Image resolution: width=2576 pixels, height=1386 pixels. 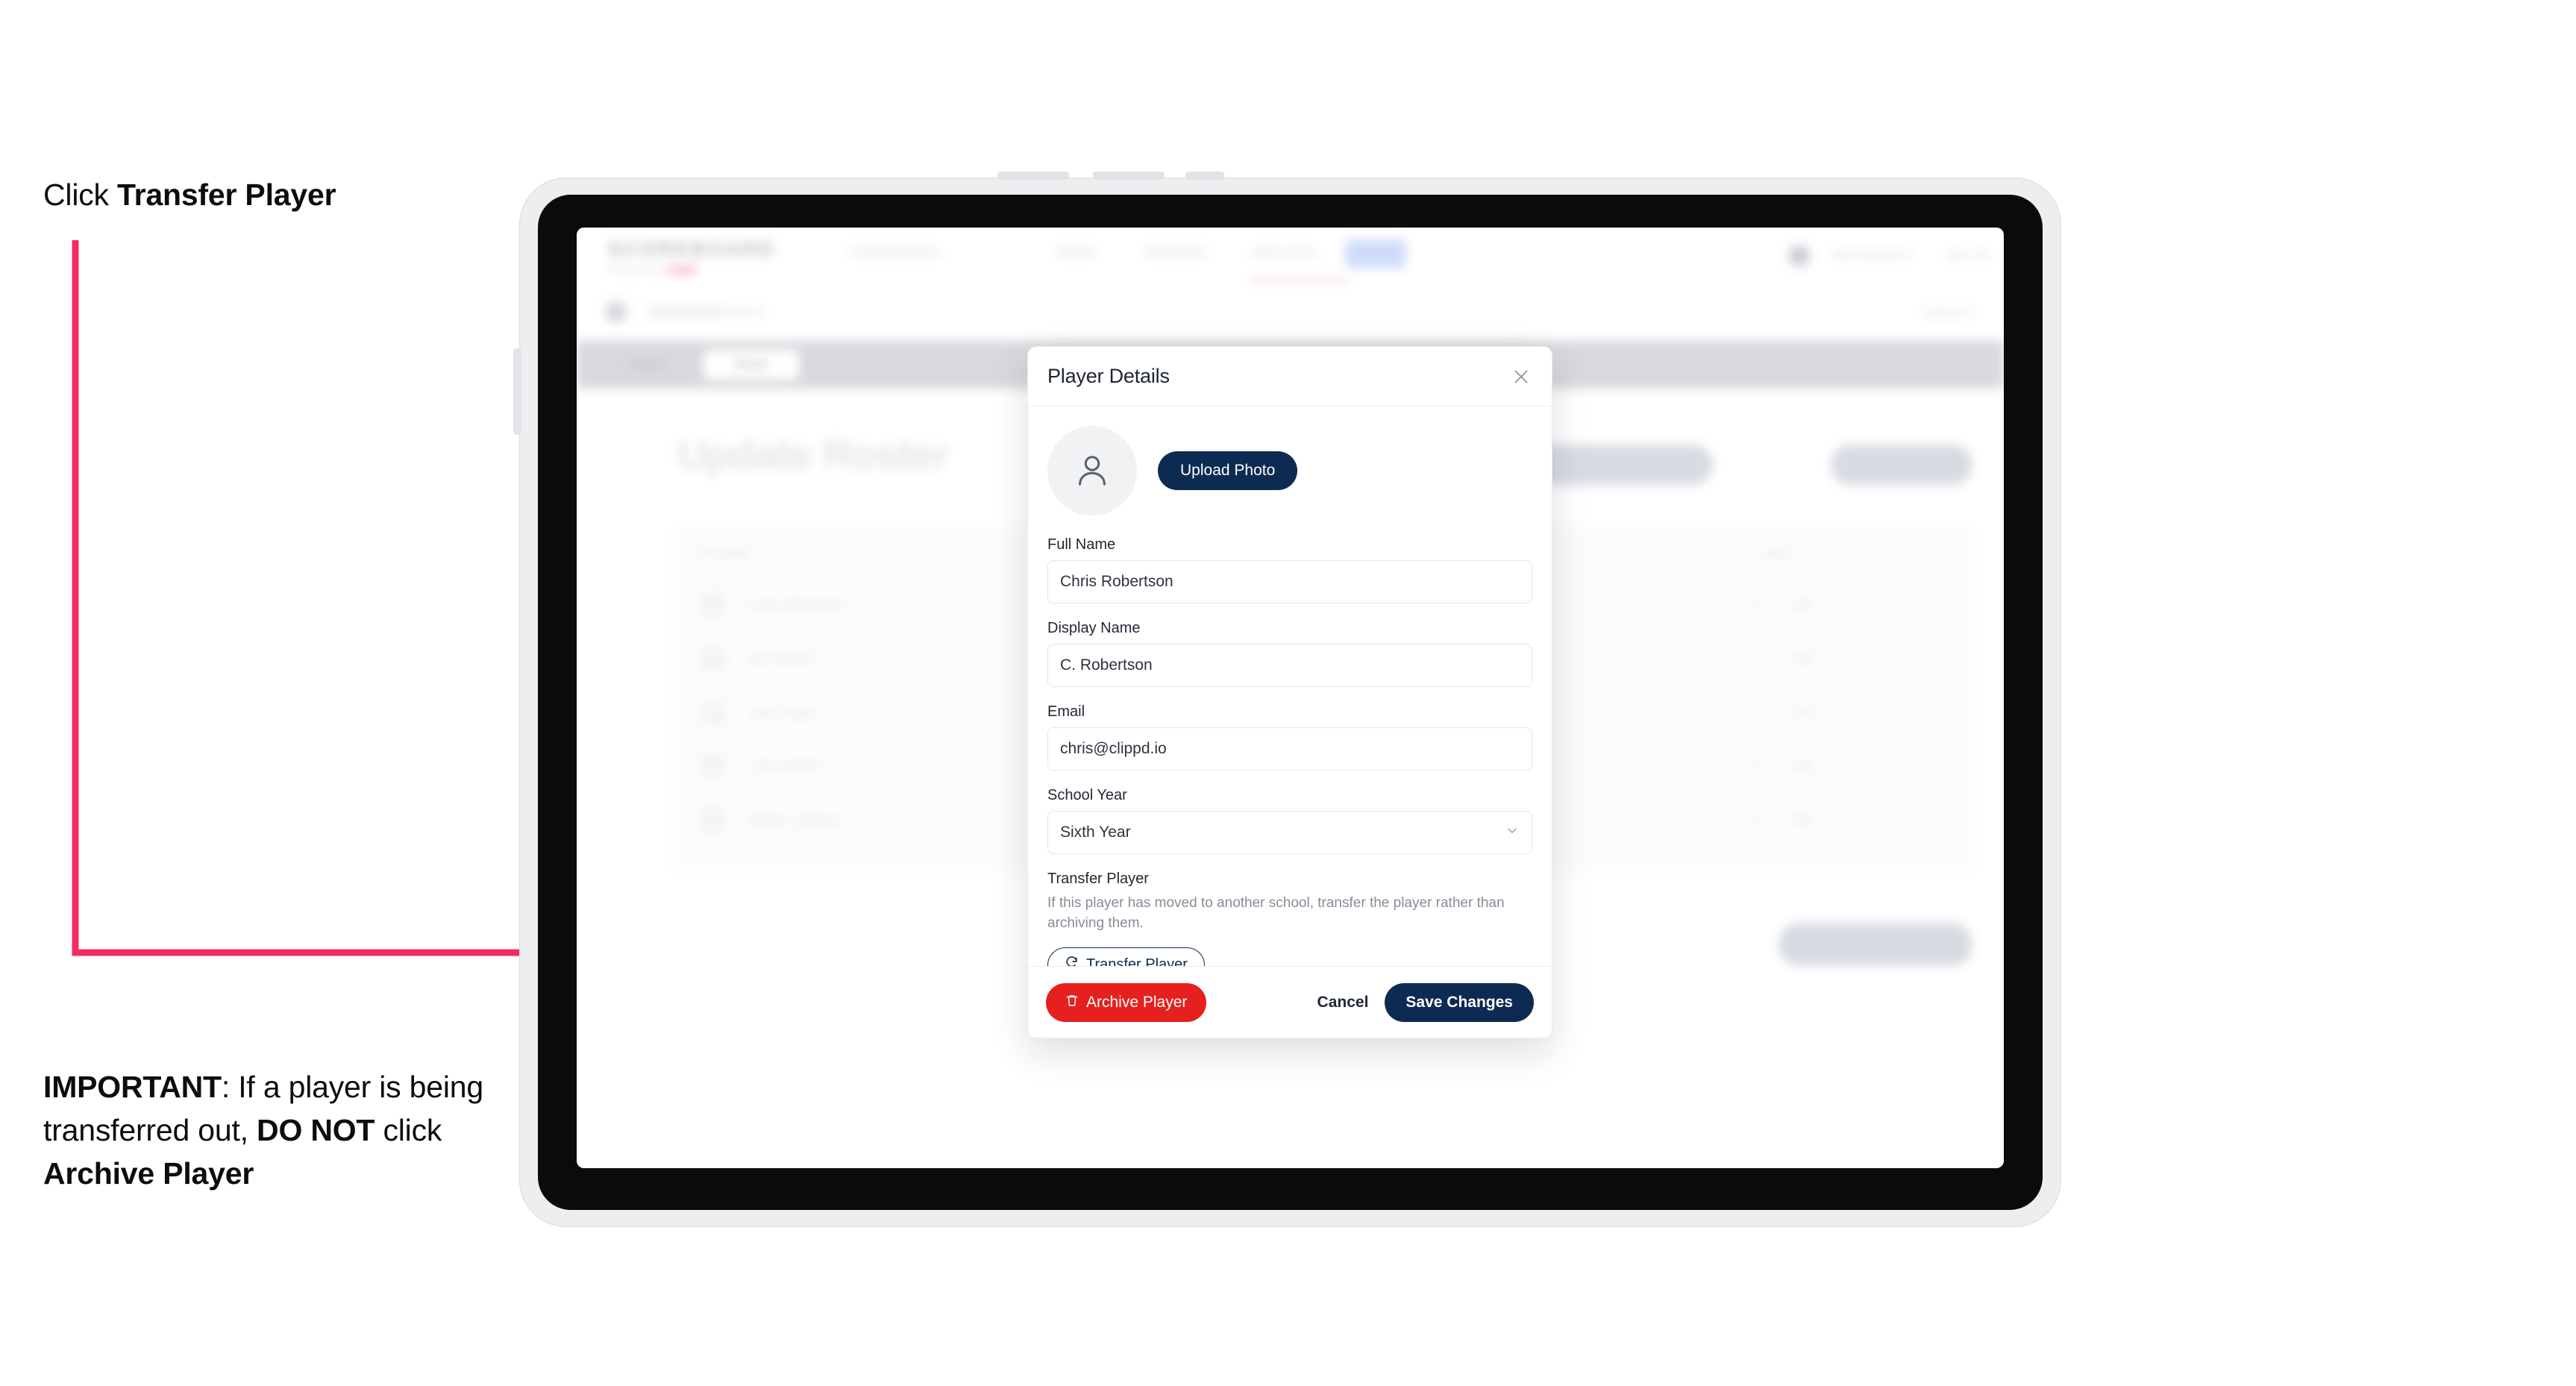 What do you see at coordinates (895, 253) in the screenshot?
I see `nav-item-tournaments: TOURNAMENTS` at bounding box center [895, 253].